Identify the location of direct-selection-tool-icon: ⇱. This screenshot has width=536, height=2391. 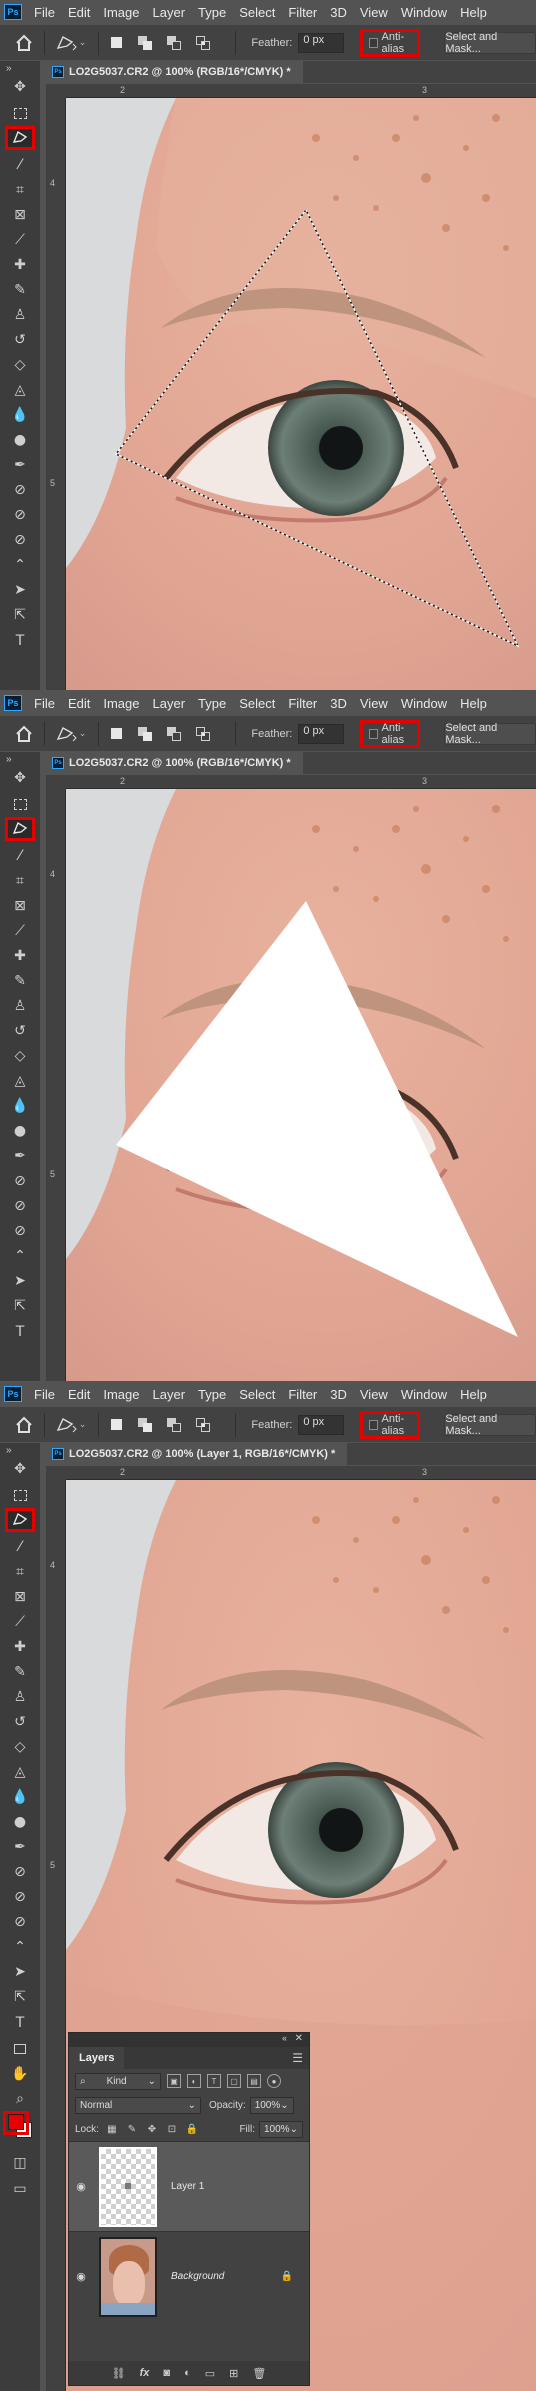
(20, 1306).